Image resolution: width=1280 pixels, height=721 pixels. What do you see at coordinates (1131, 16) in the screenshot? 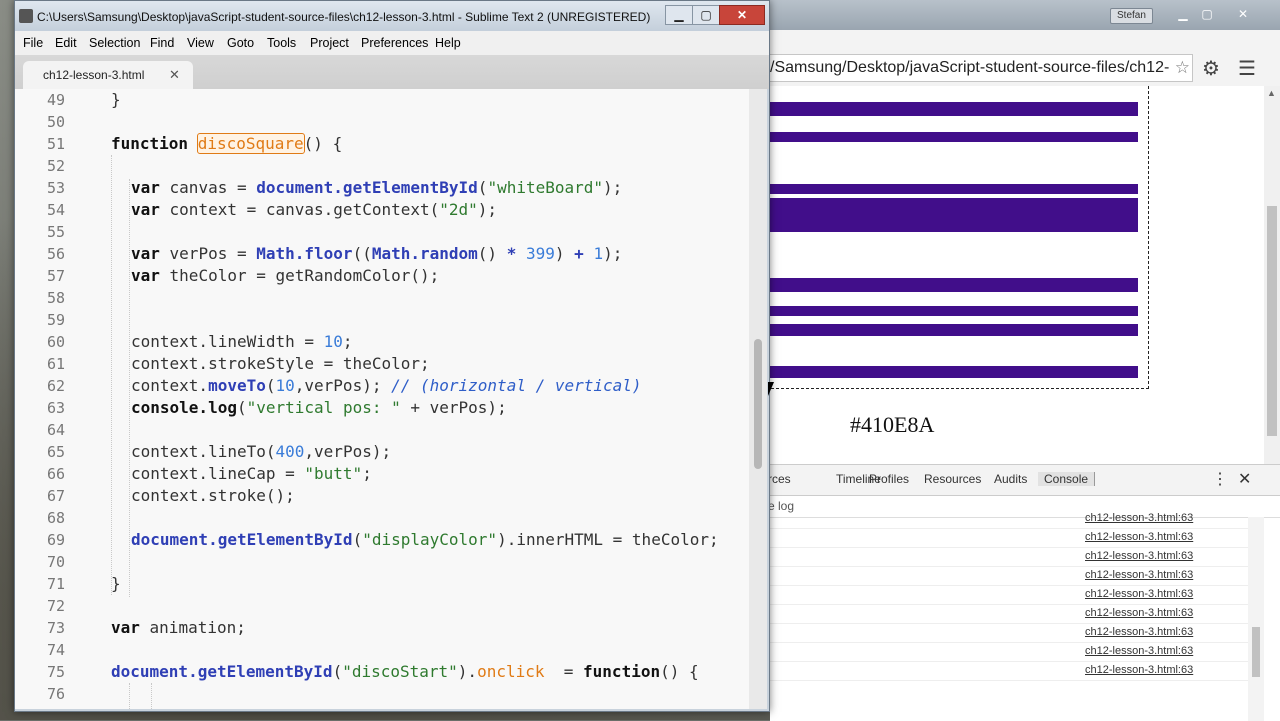
I see `user-badge: Stefan` at bounding box center [1131, 16].